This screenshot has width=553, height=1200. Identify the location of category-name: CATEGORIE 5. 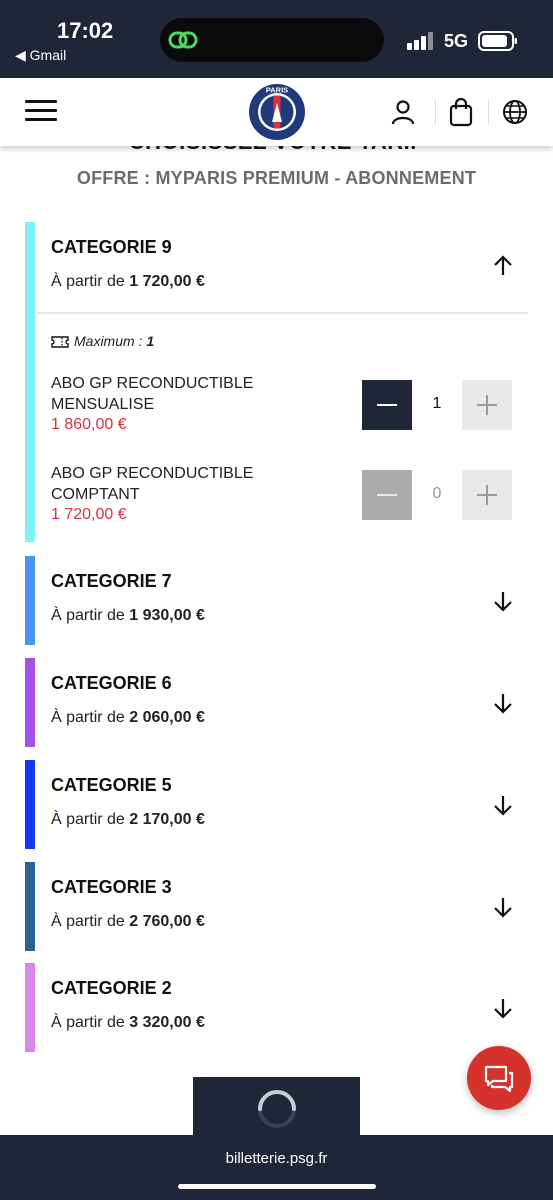
(111, 785).